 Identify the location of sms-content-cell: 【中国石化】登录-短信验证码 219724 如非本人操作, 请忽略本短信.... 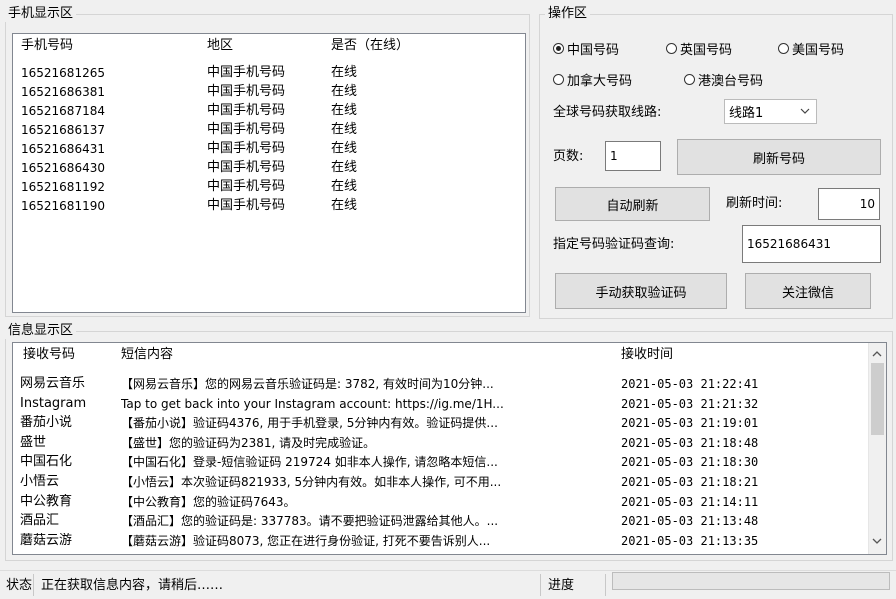
(309, 462).